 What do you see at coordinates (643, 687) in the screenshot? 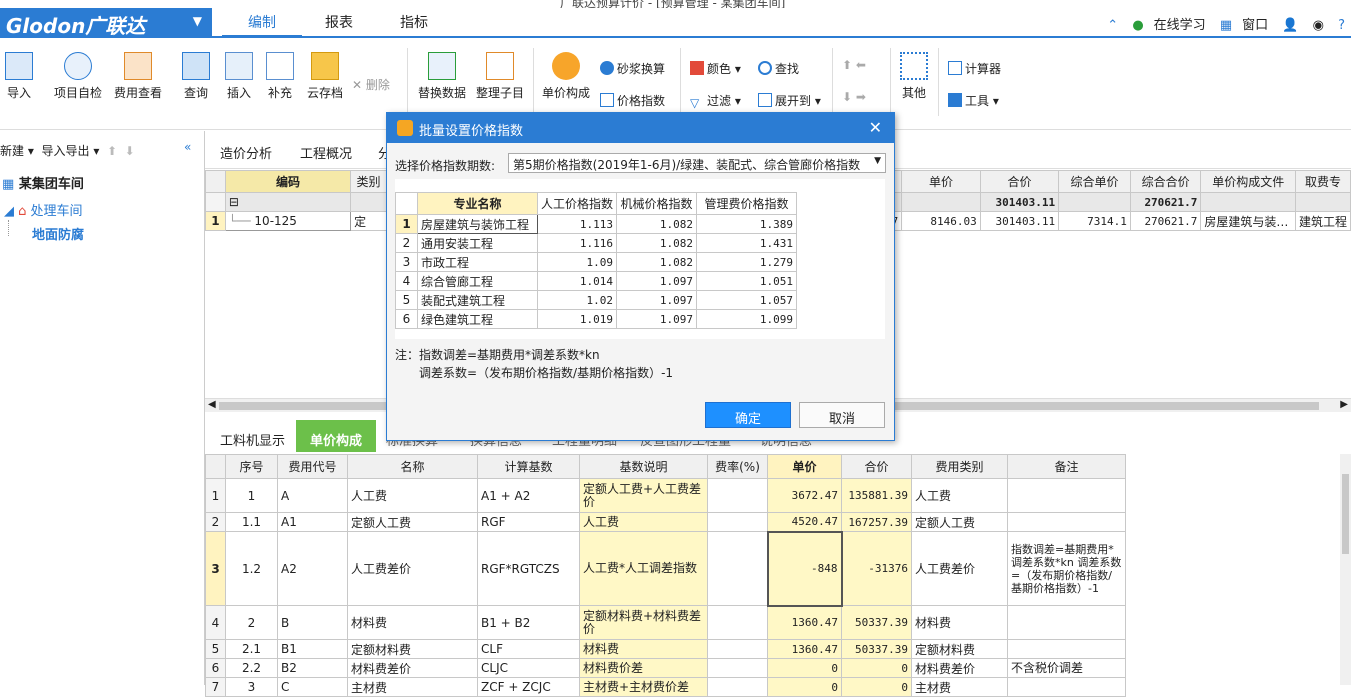
I see `table-cell: 主材费+主材费价差` at bounding box center [643, 687].